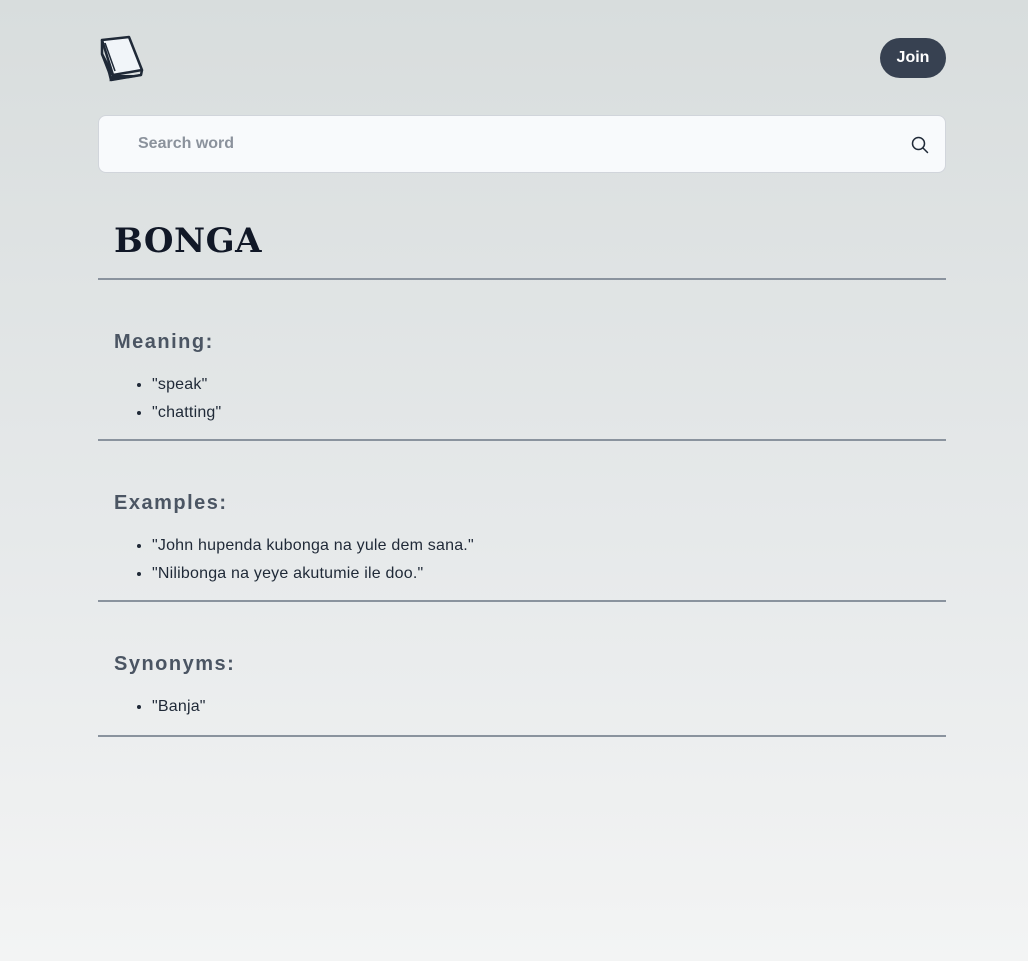 The width and height of the screenshot is (1028, 961). What do you see at coordinates (549, 546) in the screenshot?
I see `list-item: "John hupenda kubonga na yule dem sana."` at bounding box center [549, 546].